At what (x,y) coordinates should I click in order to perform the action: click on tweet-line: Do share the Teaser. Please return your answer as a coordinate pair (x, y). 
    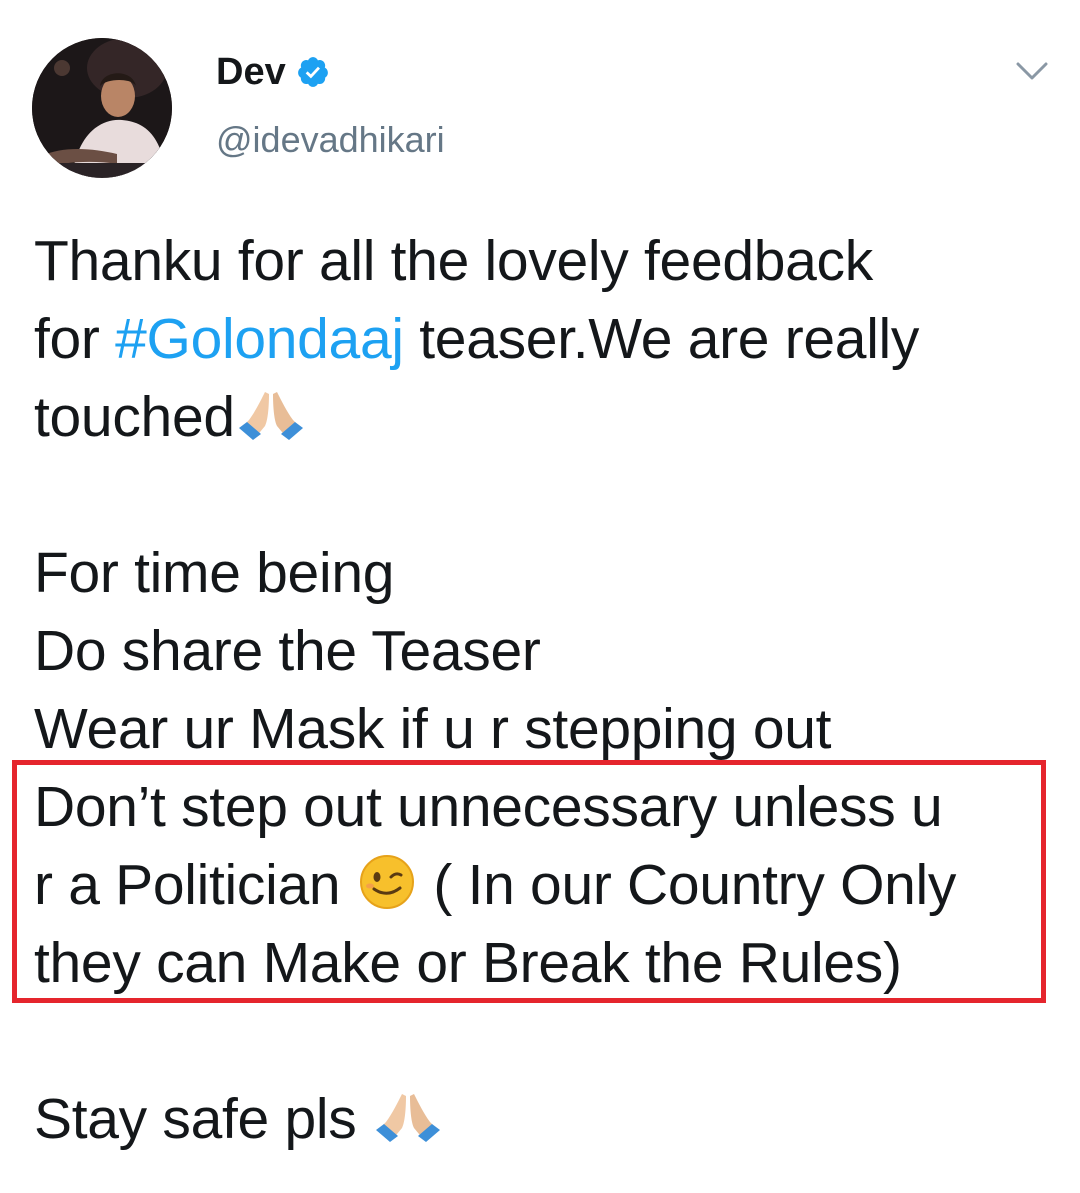
    Looking at the image, I should click on (287, 651).